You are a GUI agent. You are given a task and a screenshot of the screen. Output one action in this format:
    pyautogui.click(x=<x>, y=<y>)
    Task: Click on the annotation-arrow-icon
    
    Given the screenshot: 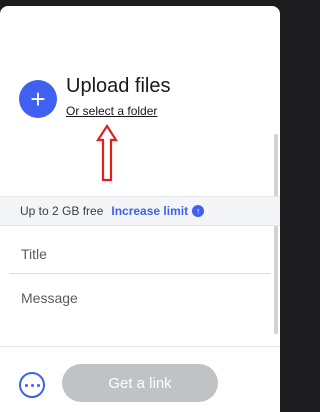 What is the action you would take?
    pyautogui.click(x=107, y=153)
    